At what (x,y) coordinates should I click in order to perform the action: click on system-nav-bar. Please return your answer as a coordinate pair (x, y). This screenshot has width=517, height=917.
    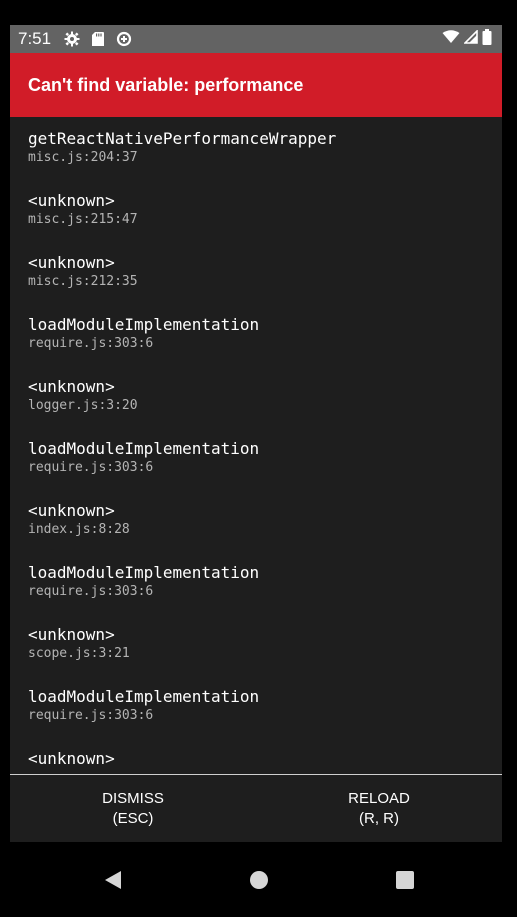
    Looking at the image, I should click on (258, 879).